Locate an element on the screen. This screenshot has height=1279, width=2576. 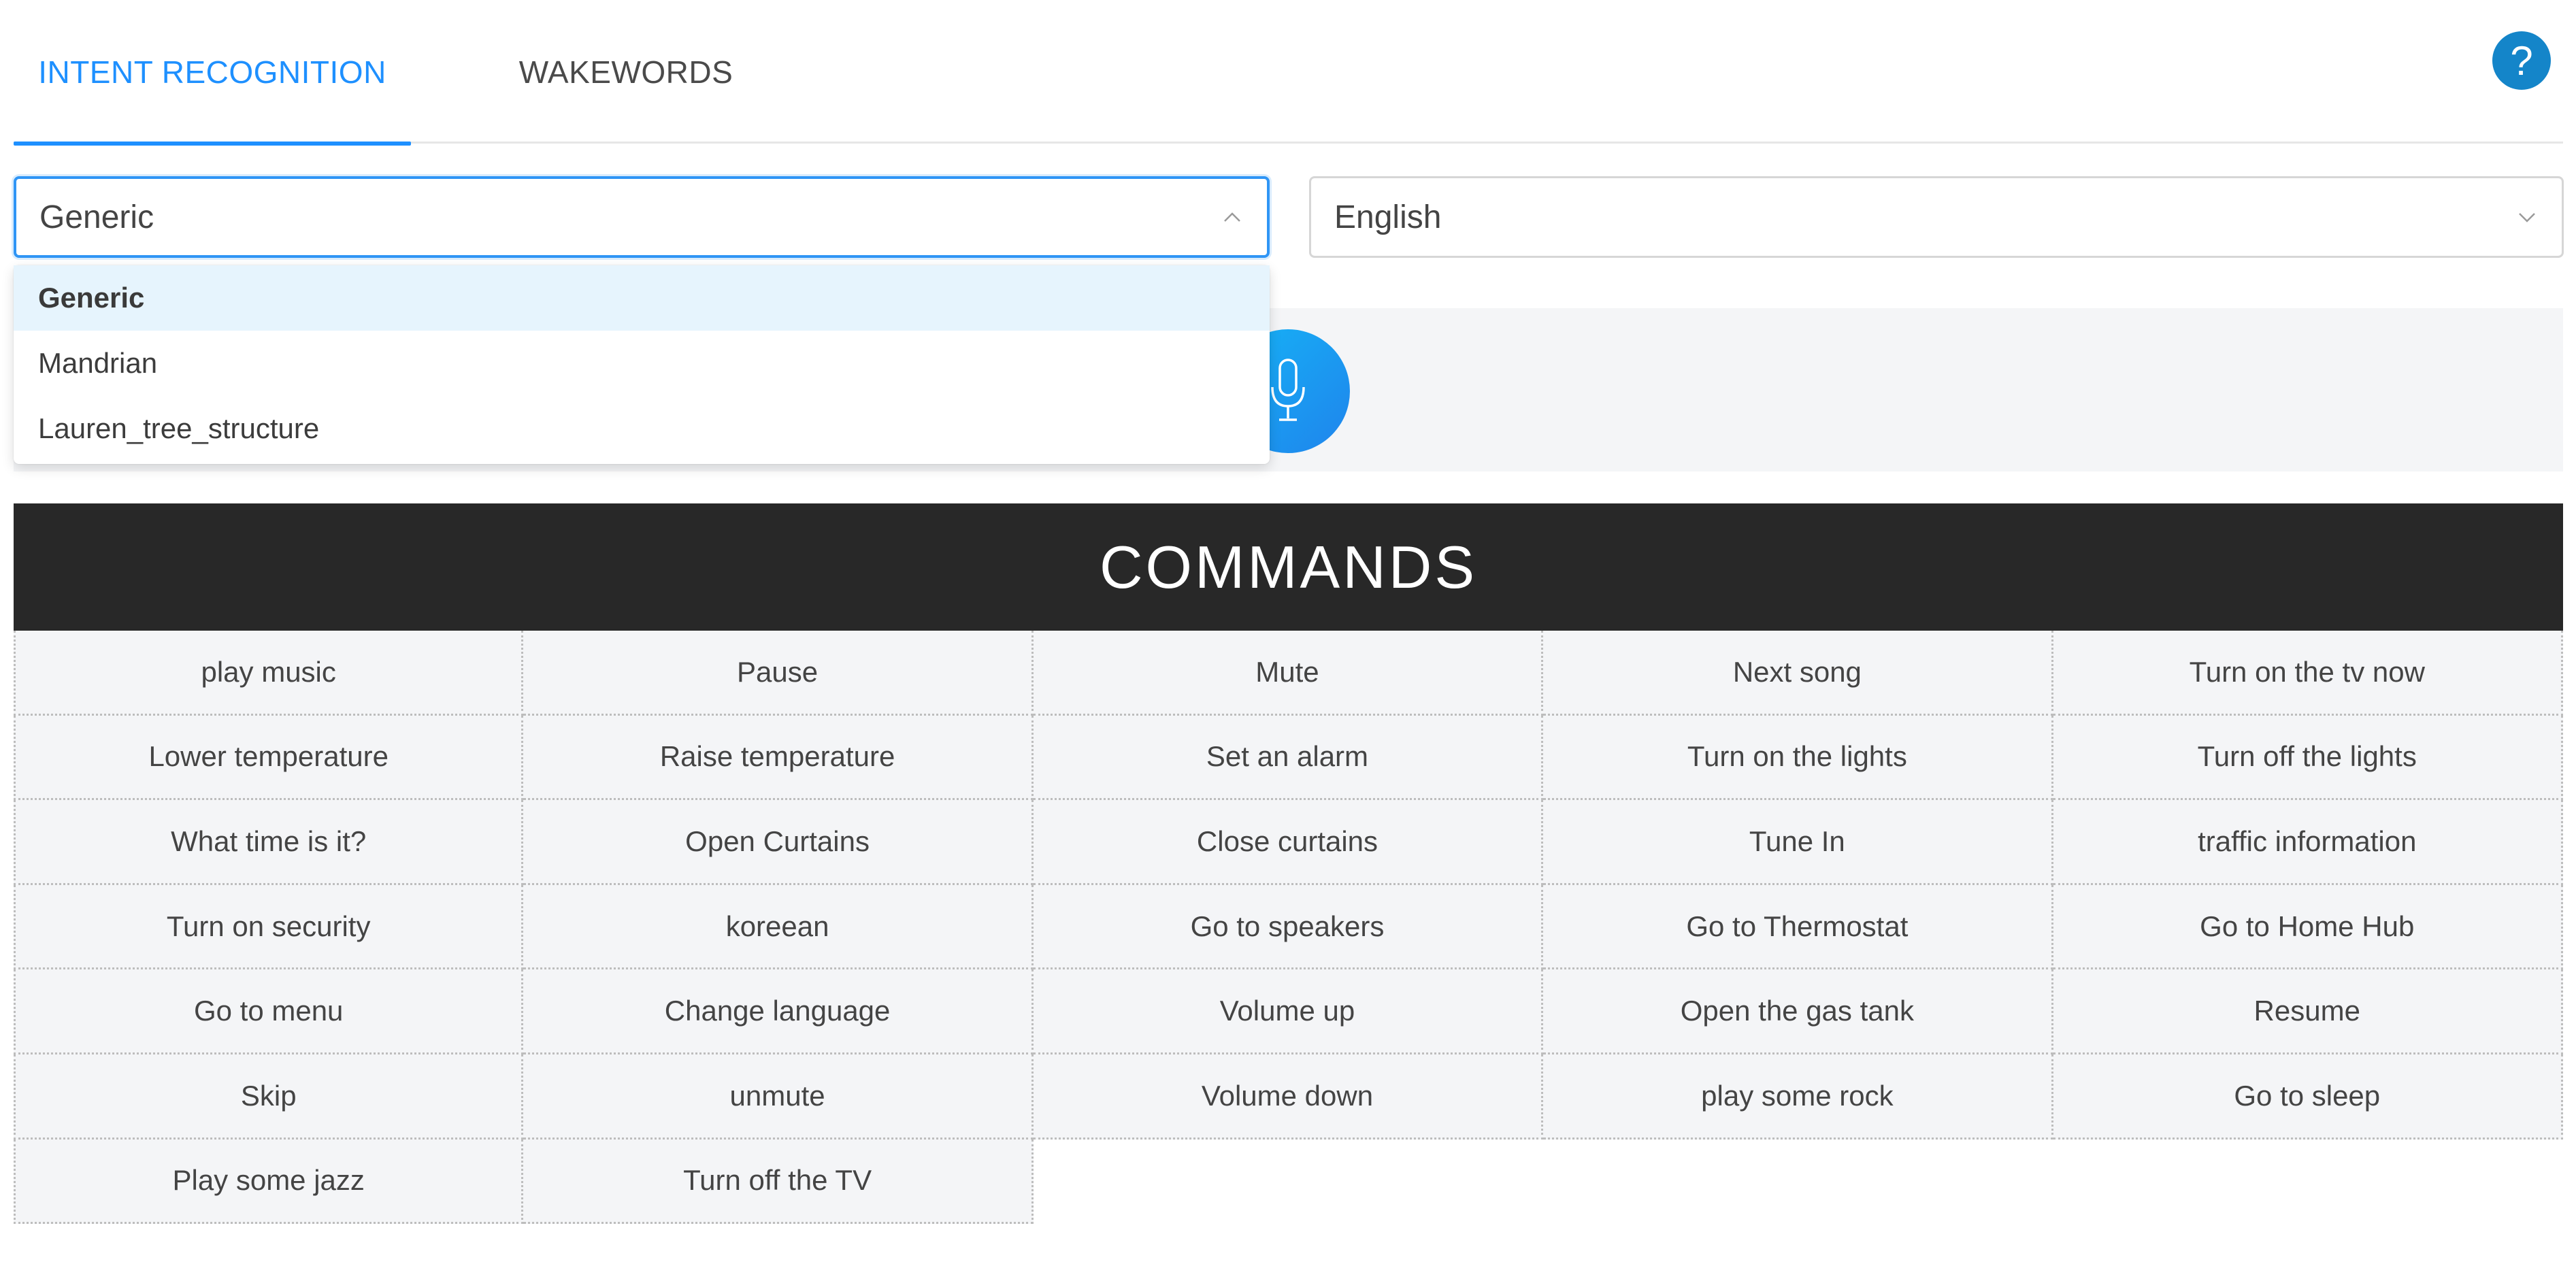
command-item: Turn on security is located at coordinates (269, 927).